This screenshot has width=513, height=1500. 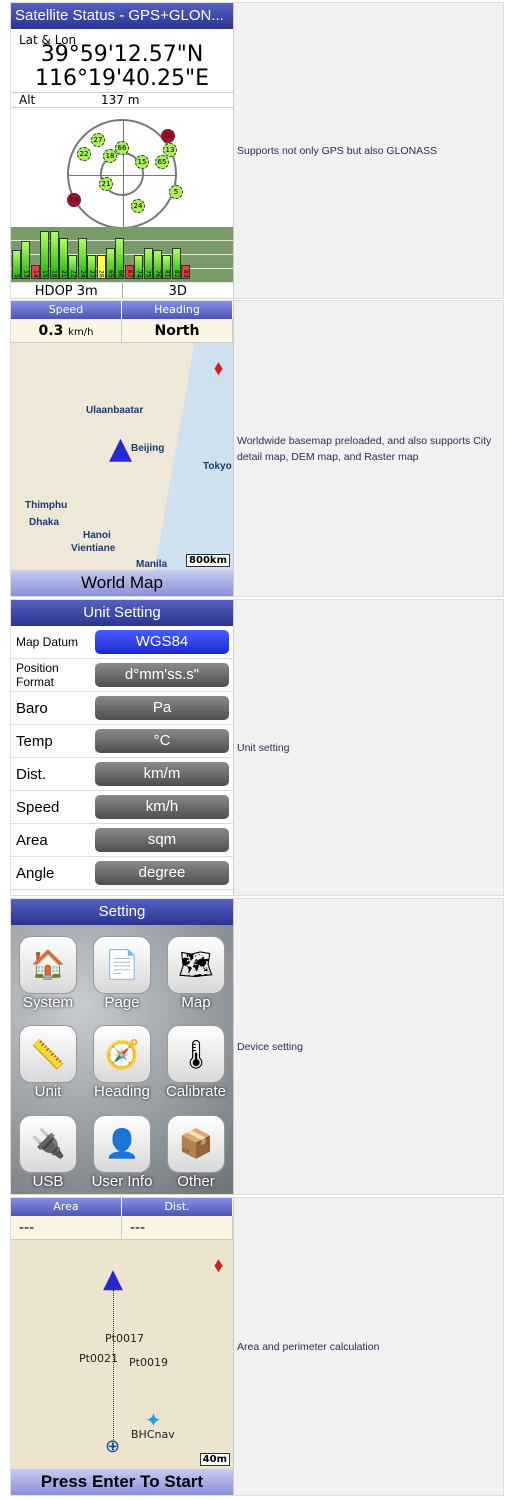 What do you see at coordinates (148, 448) in the screenshot?
I see `place-label: Beijing` at bounding box center [148, 448].